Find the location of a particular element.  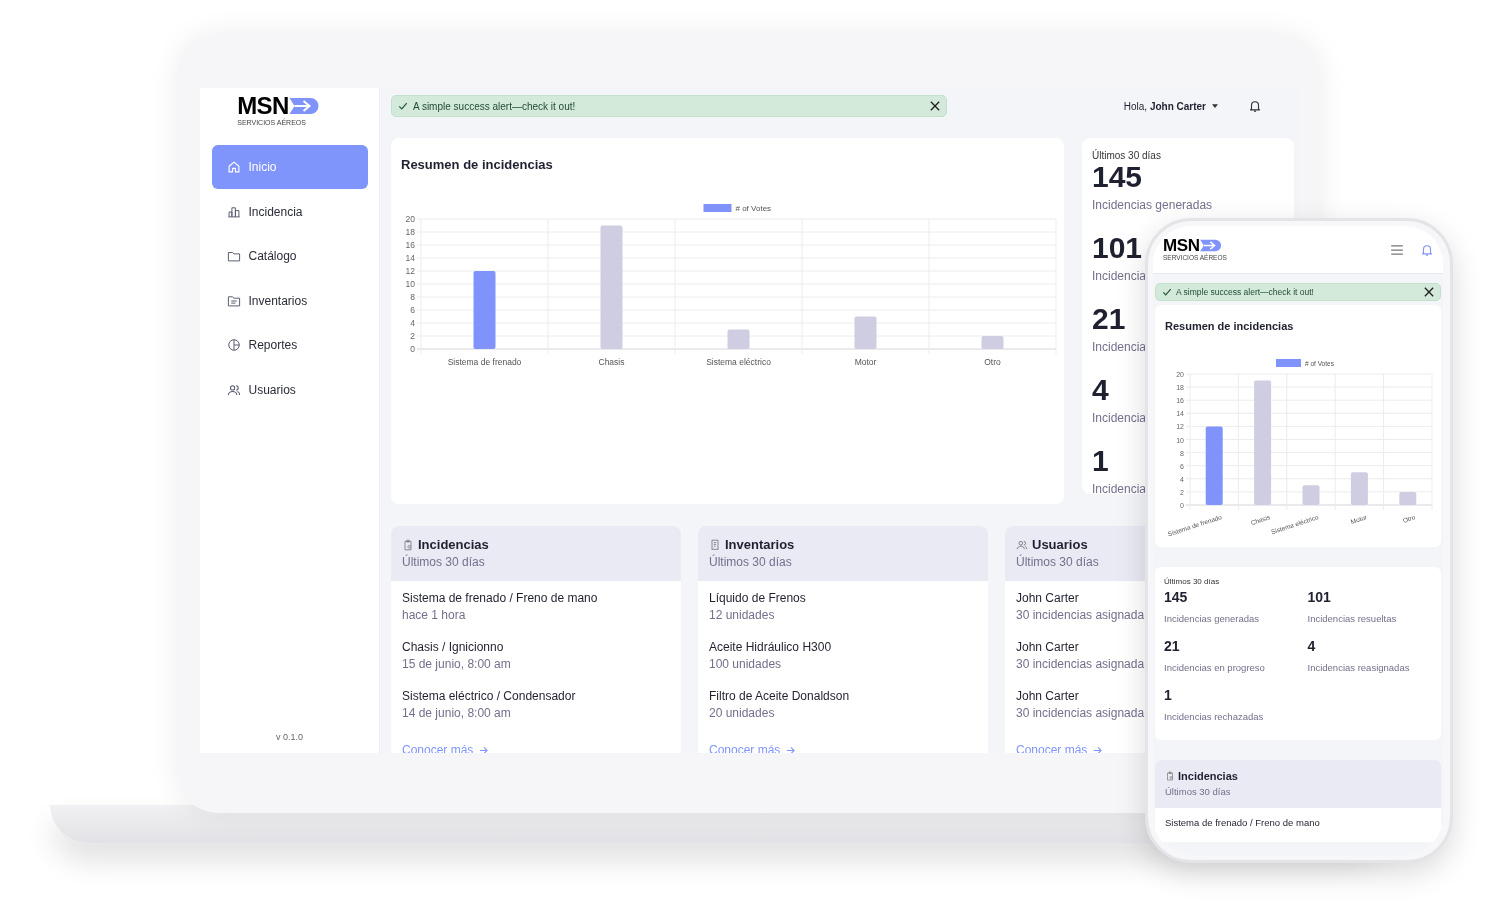

axis-tick-label: 16 is located at coordinates (410, 244).